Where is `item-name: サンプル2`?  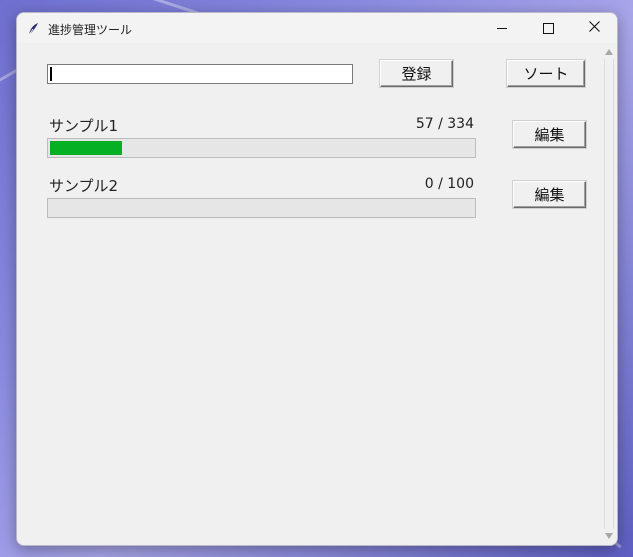
item-name: サンプル2 is located at coordinates (84, 186).